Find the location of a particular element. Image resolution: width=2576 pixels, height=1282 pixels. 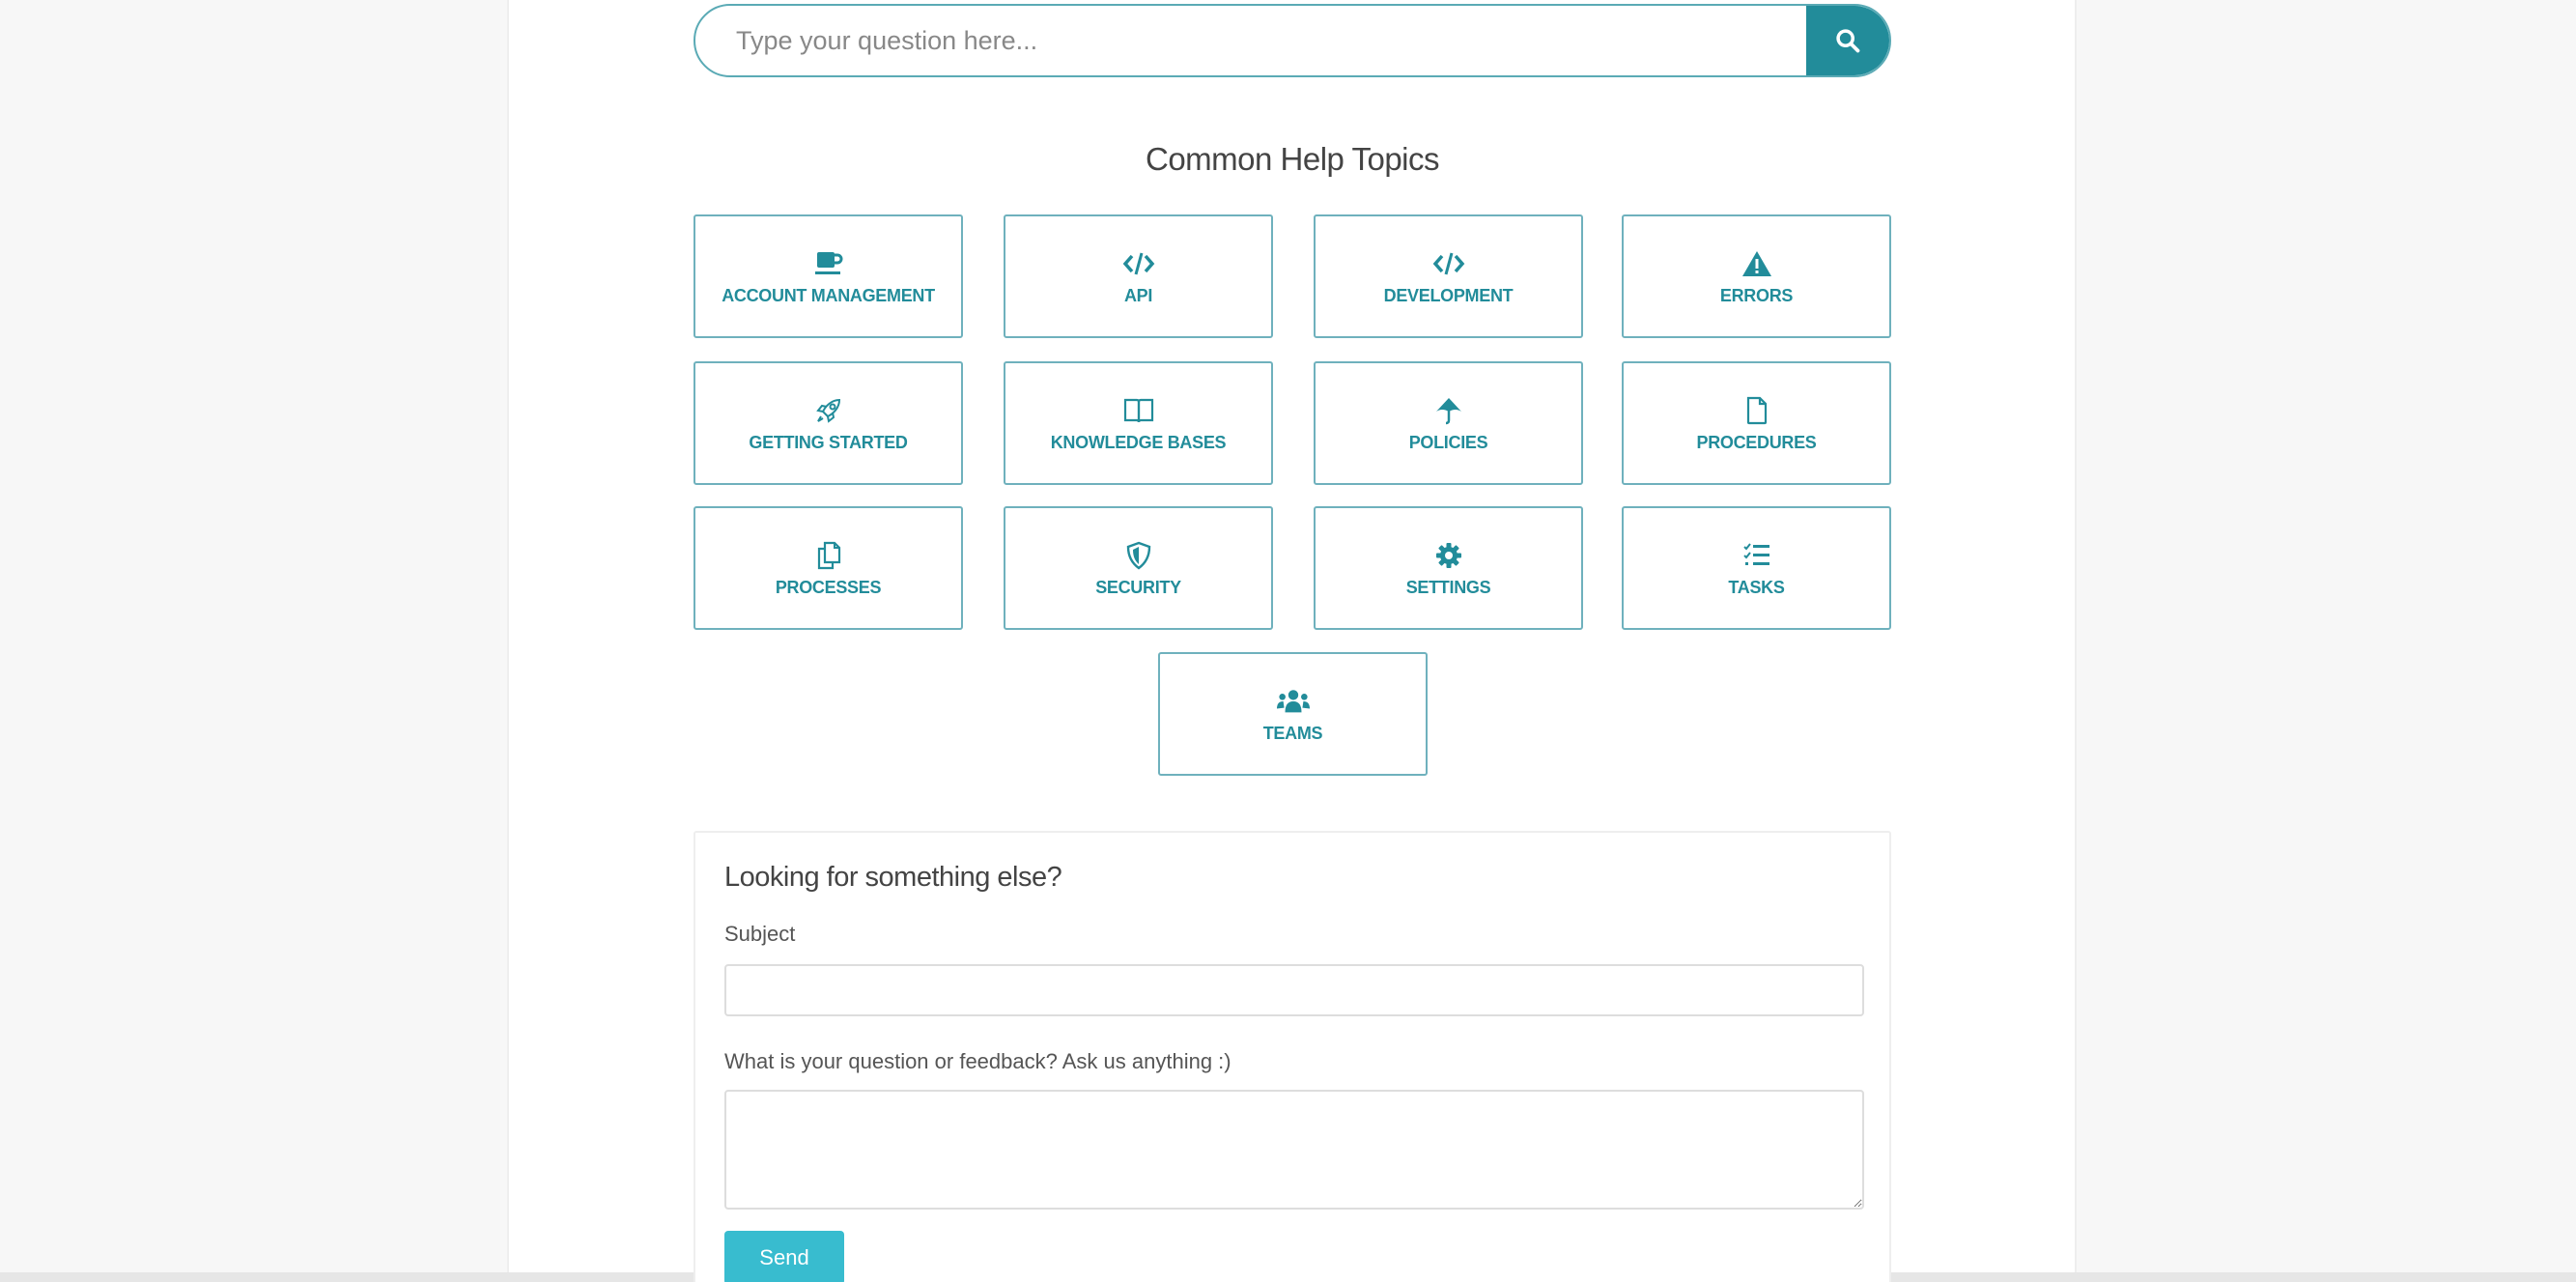

contact-form-title: Looking for something else? is located at coordinates (893, 878).